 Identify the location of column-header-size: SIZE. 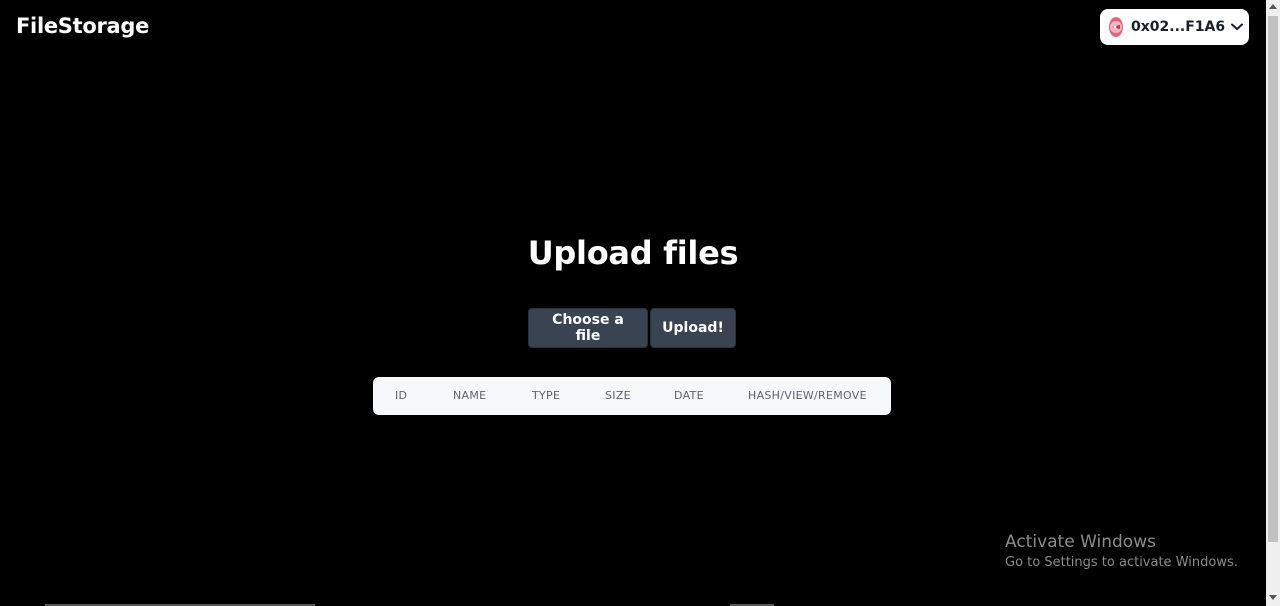
(618, 395).